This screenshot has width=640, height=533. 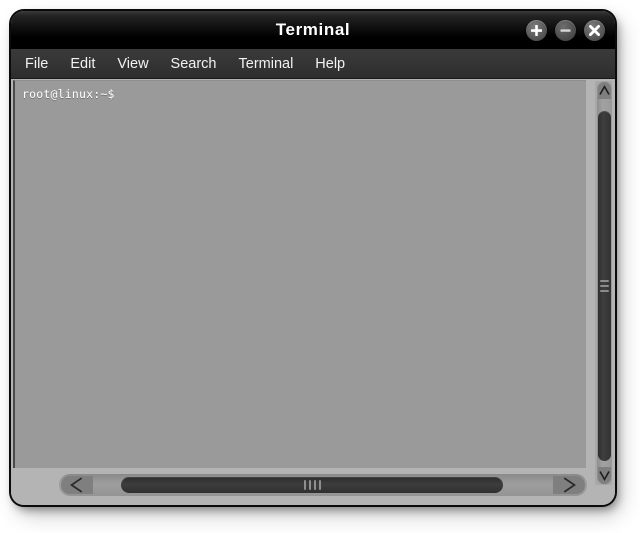 What do you see at coordinates (194, 64) in the screenshot?
I see `menu-item-search: Search` at bounding box center [194, 64].